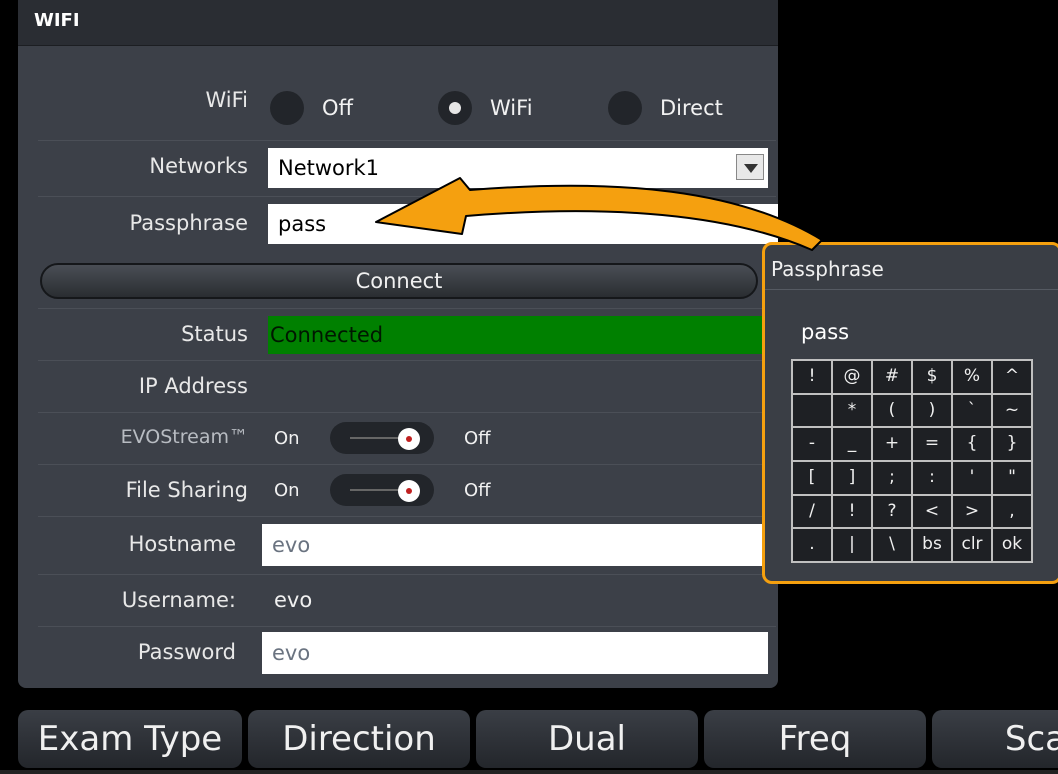 The height and width of the screenshot is (774, 1058). Describe the element at coordinates (287, 490) in the screenshot. I see `file-sharing-on-label: On` at that location.